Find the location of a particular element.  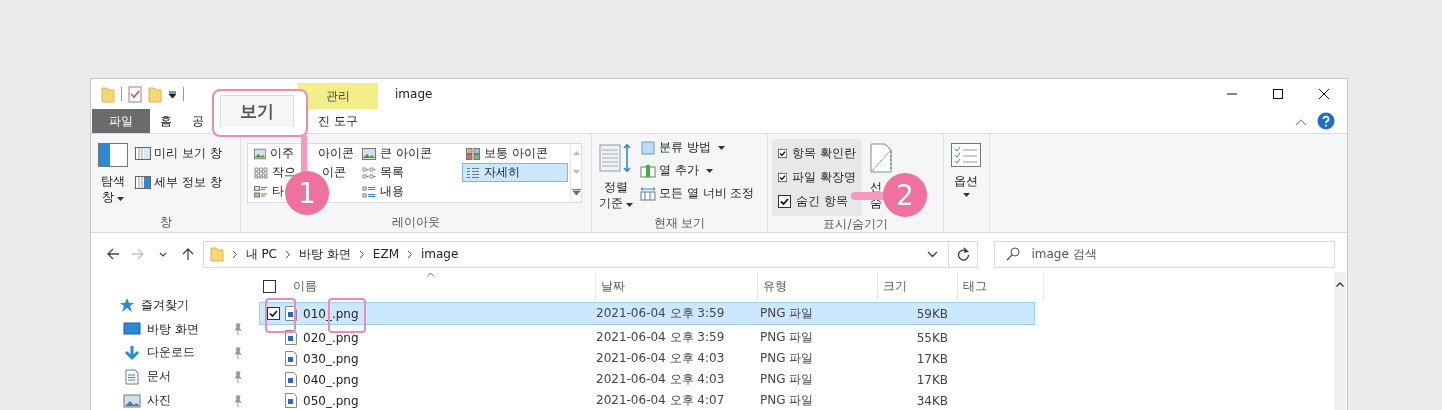

leader-line is located at coordinates (304, 154).